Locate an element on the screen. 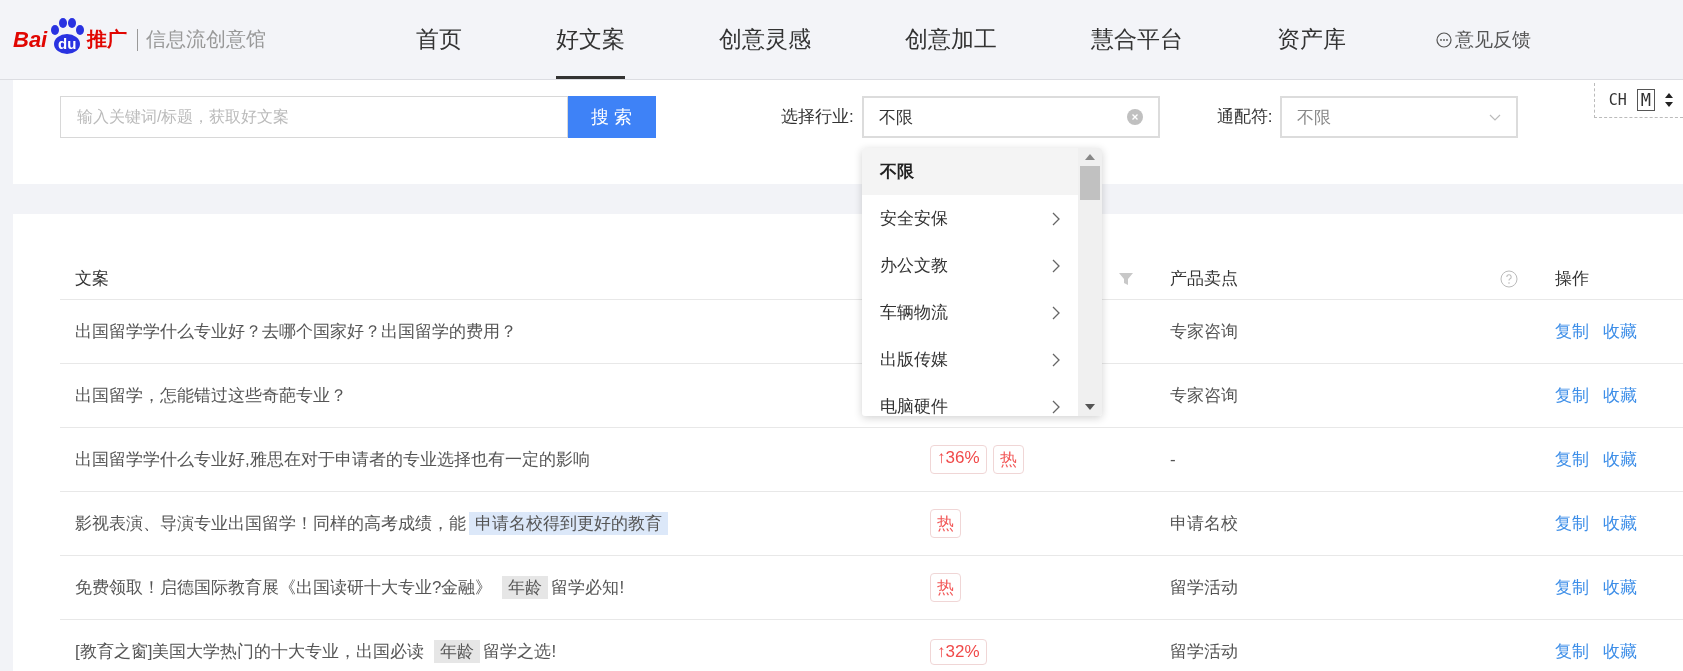 This screenshot has width=1683, height=671. field-label: 选择行业: is located at coordinates (817, 117).